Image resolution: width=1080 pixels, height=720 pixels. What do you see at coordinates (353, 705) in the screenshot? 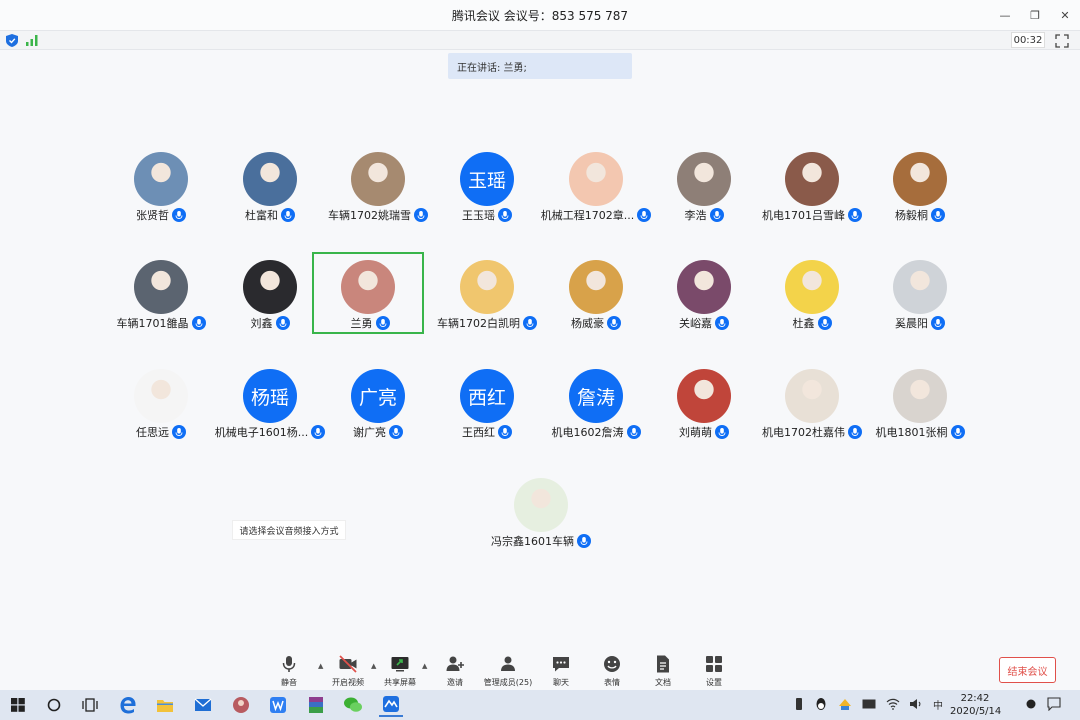
I see `taskbar-wechat` at bounding box center [353, 705].